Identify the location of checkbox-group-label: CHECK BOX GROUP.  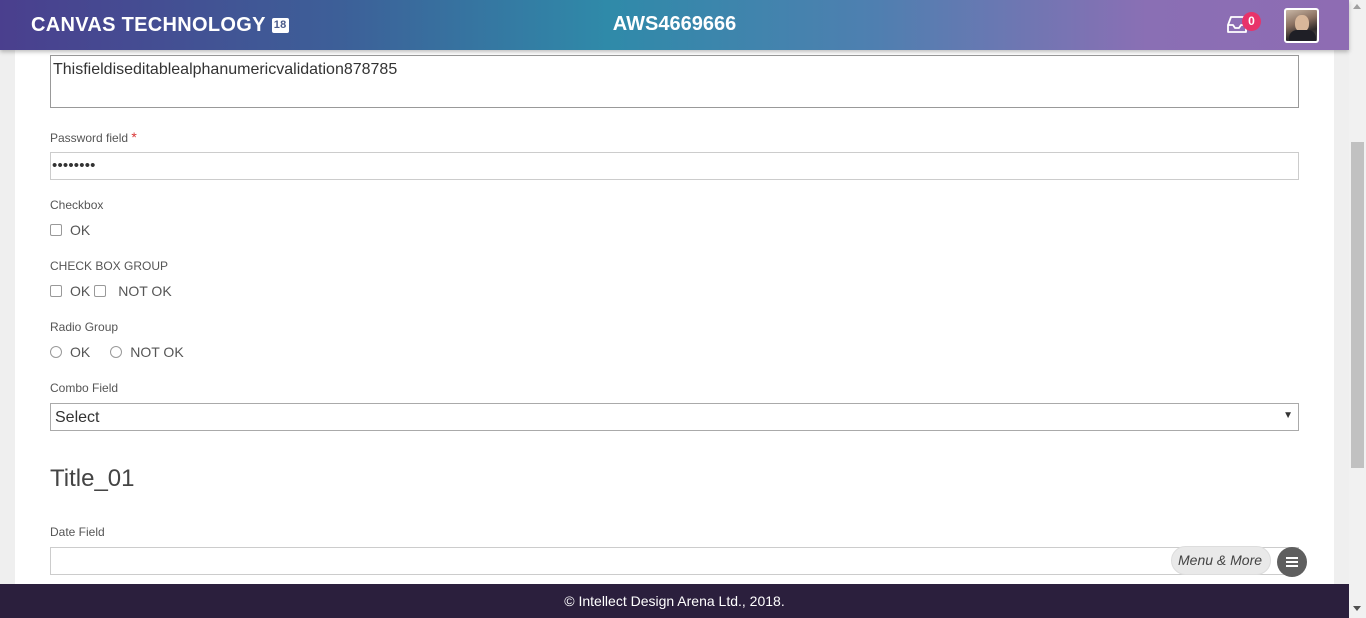
(109, 266).